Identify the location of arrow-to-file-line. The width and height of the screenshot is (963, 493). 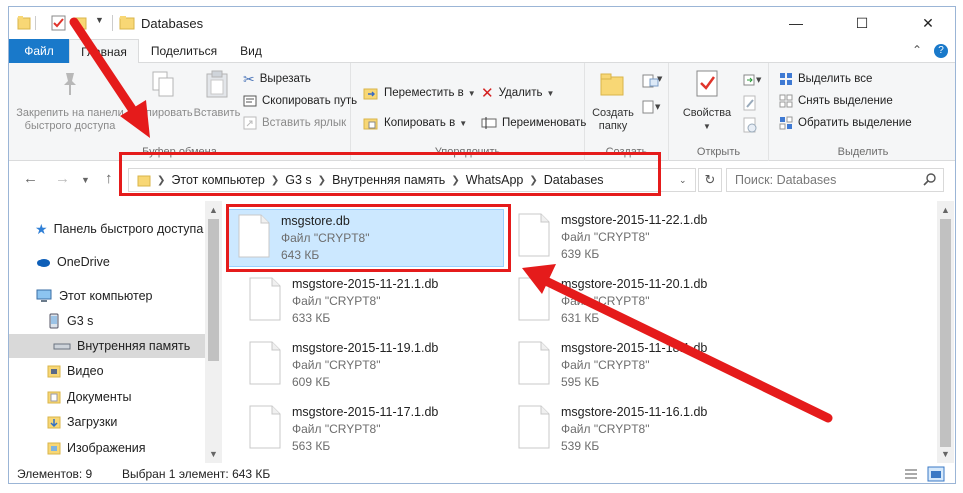
(688, 350).